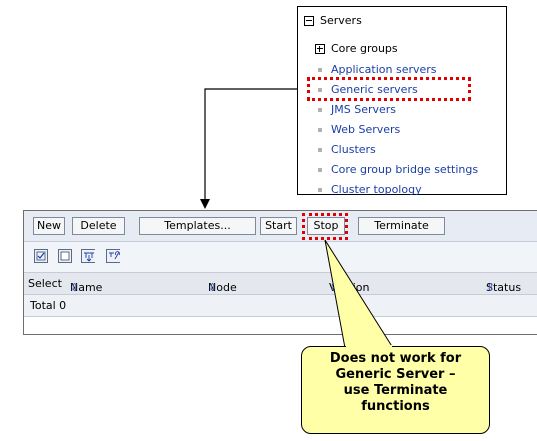  What do you see at coordinates (395, 374) in the screenshot?
I see `callout-line: Generic Server –` at bounding box center [395, 374].